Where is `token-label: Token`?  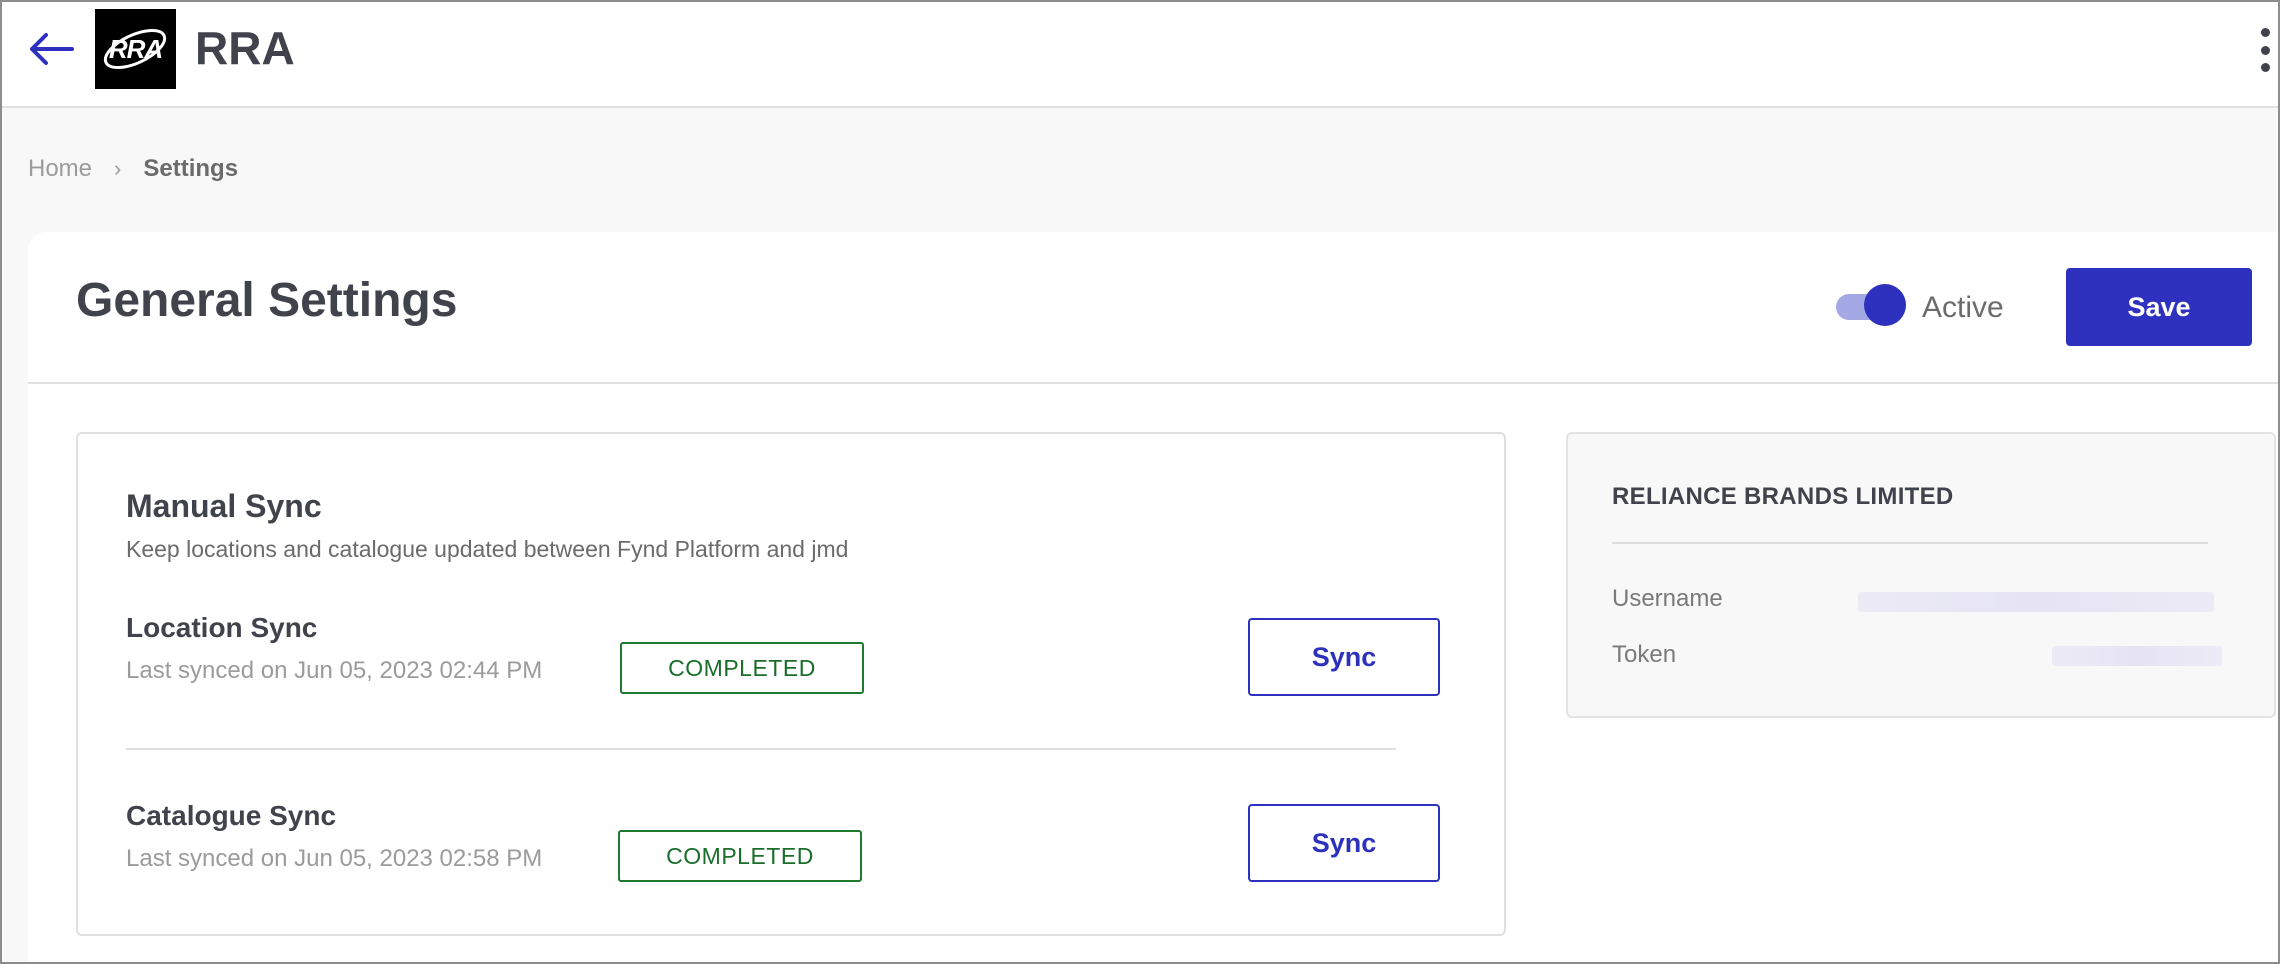
token-label: Token is located at coordinates (1644, 654).